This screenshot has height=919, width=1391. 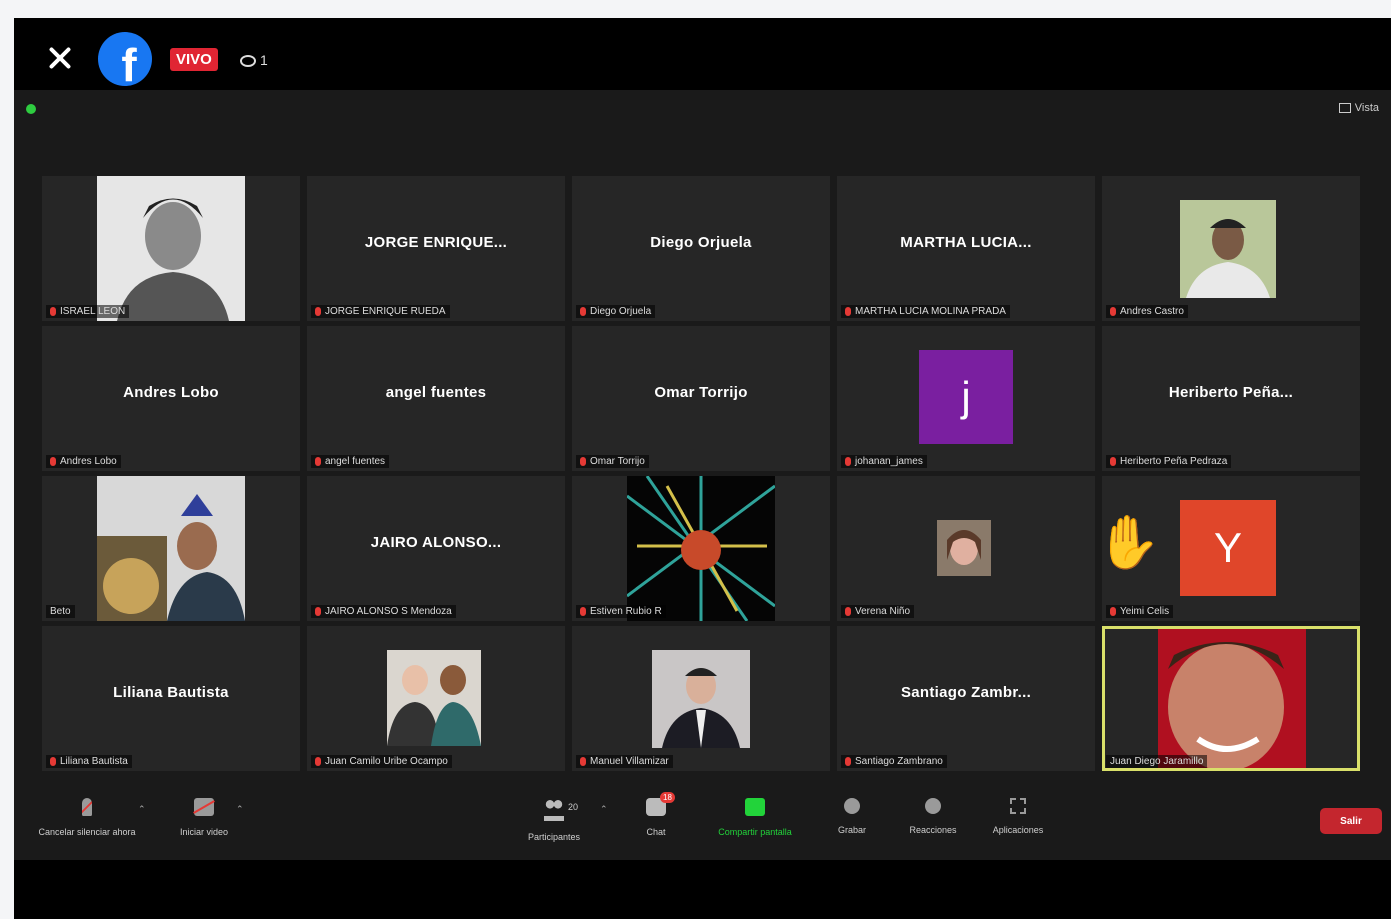 I want to click on gallery-grid-icon, so click(x=1344, y=108).